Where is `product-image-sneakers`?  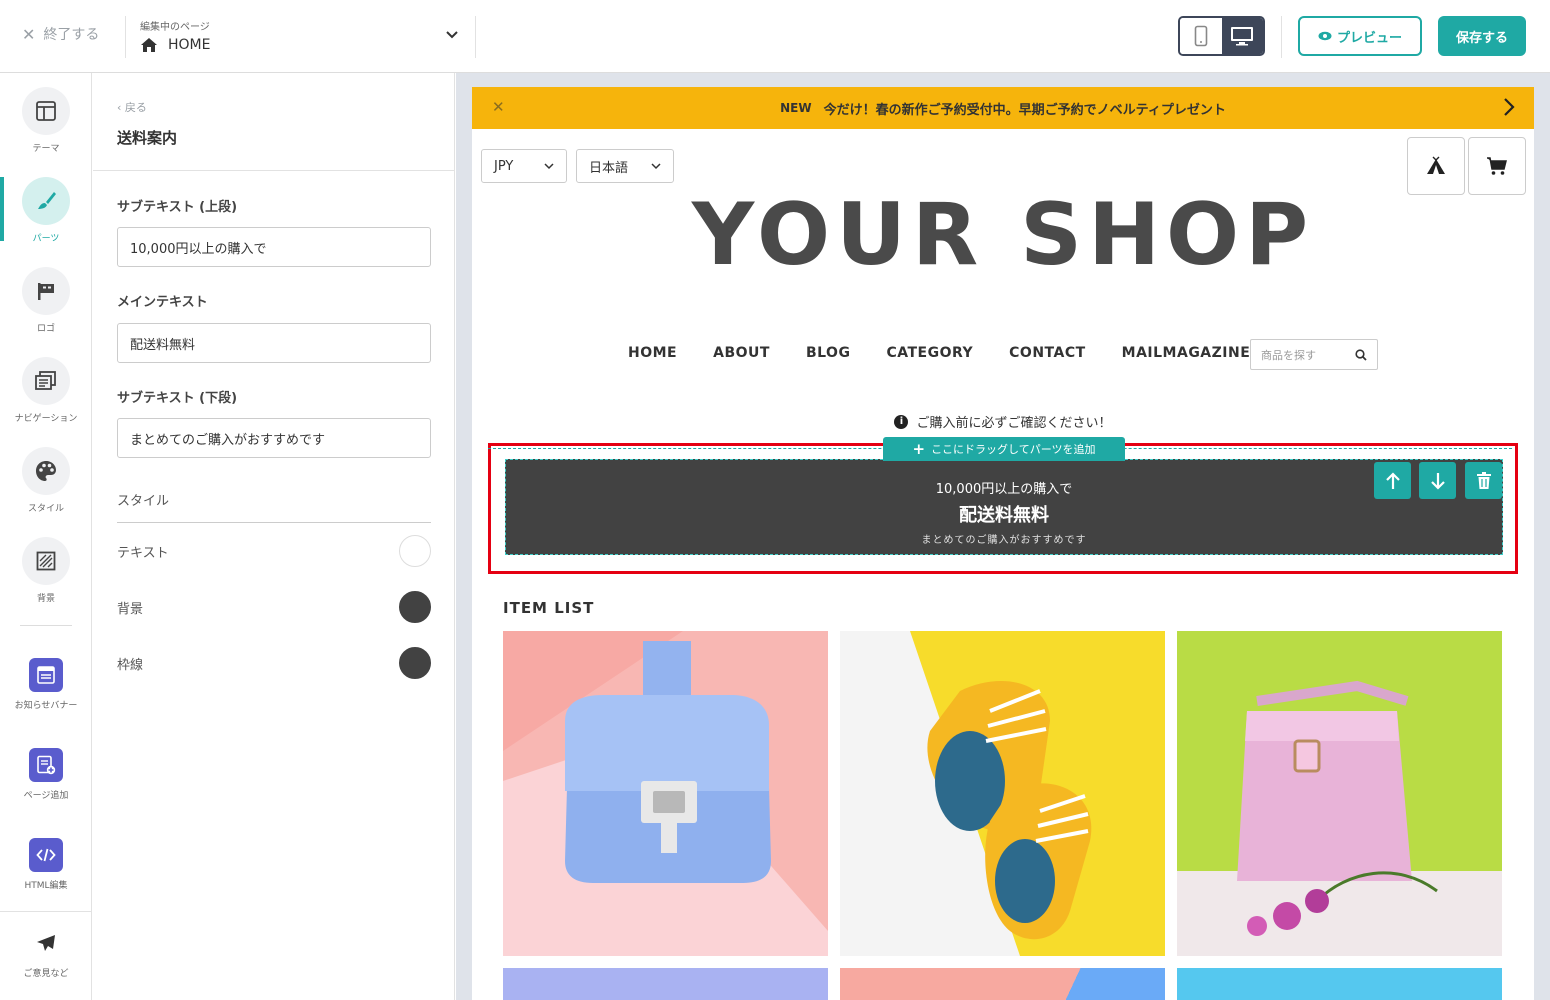 product-image-sneakers is located at coordinates (1002, 793).